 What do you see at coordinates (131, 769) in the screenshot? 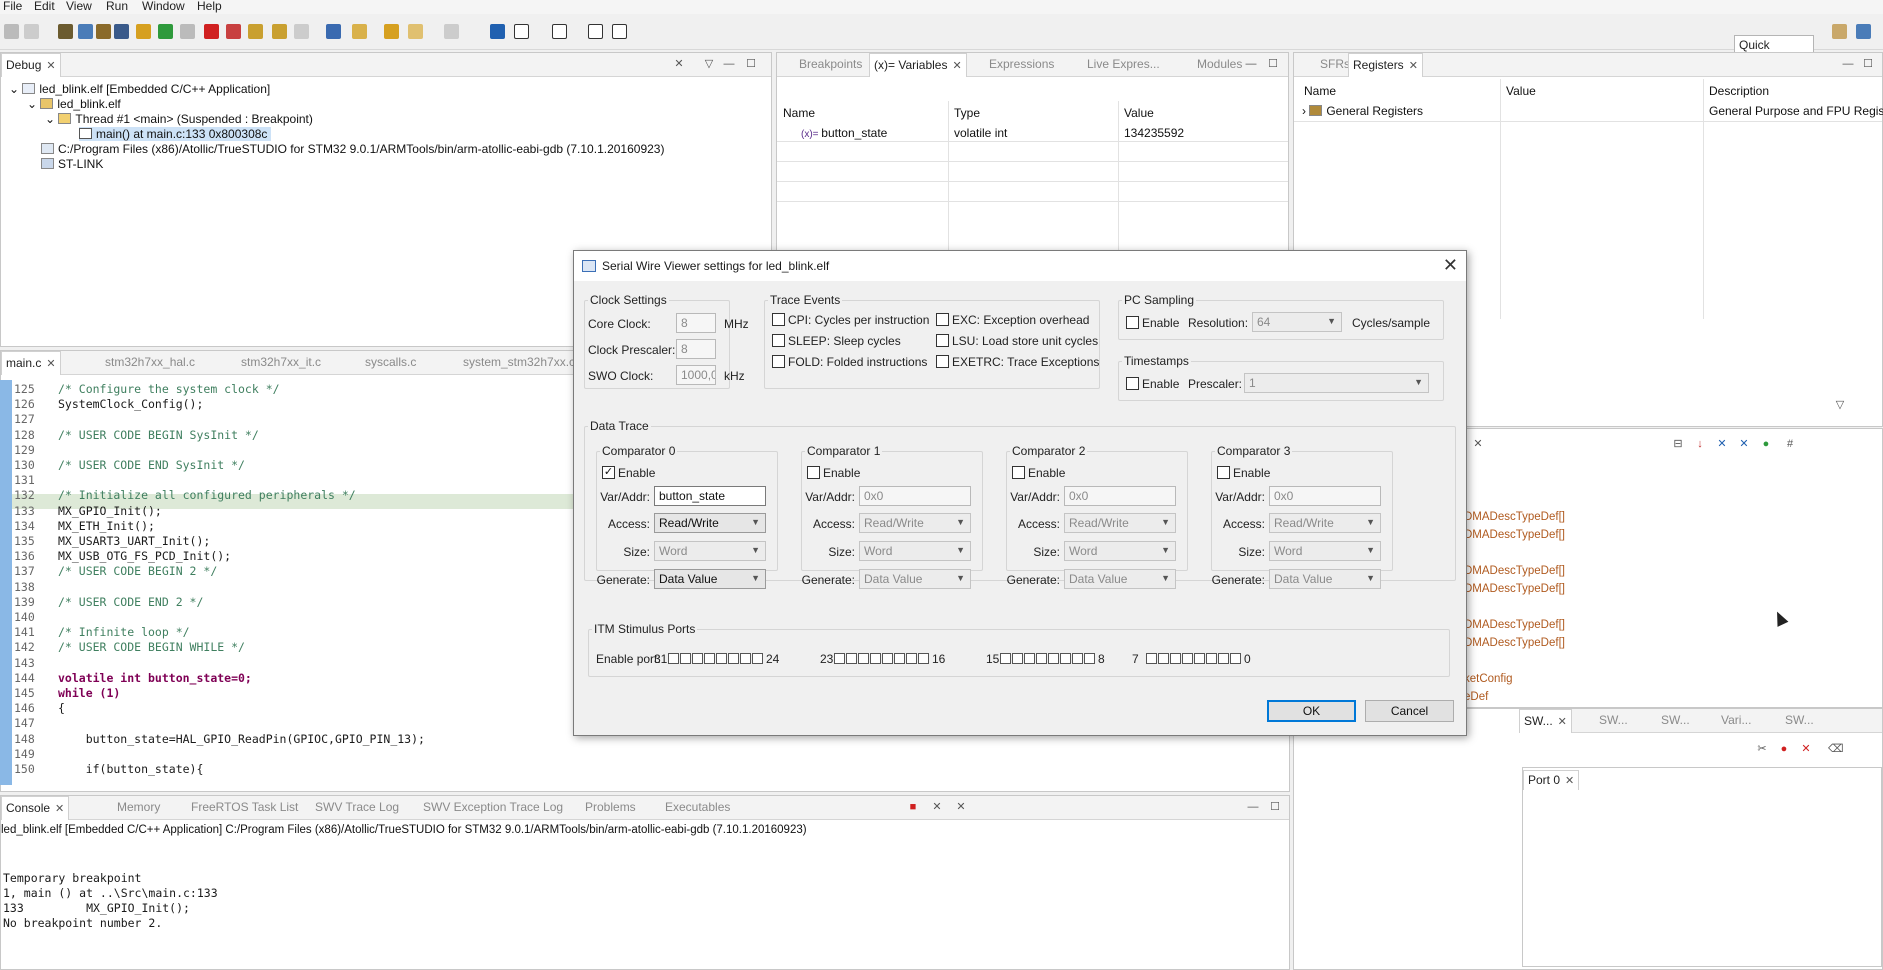
I see `code-line: if(button_state){` at bounding box center [131, 769].